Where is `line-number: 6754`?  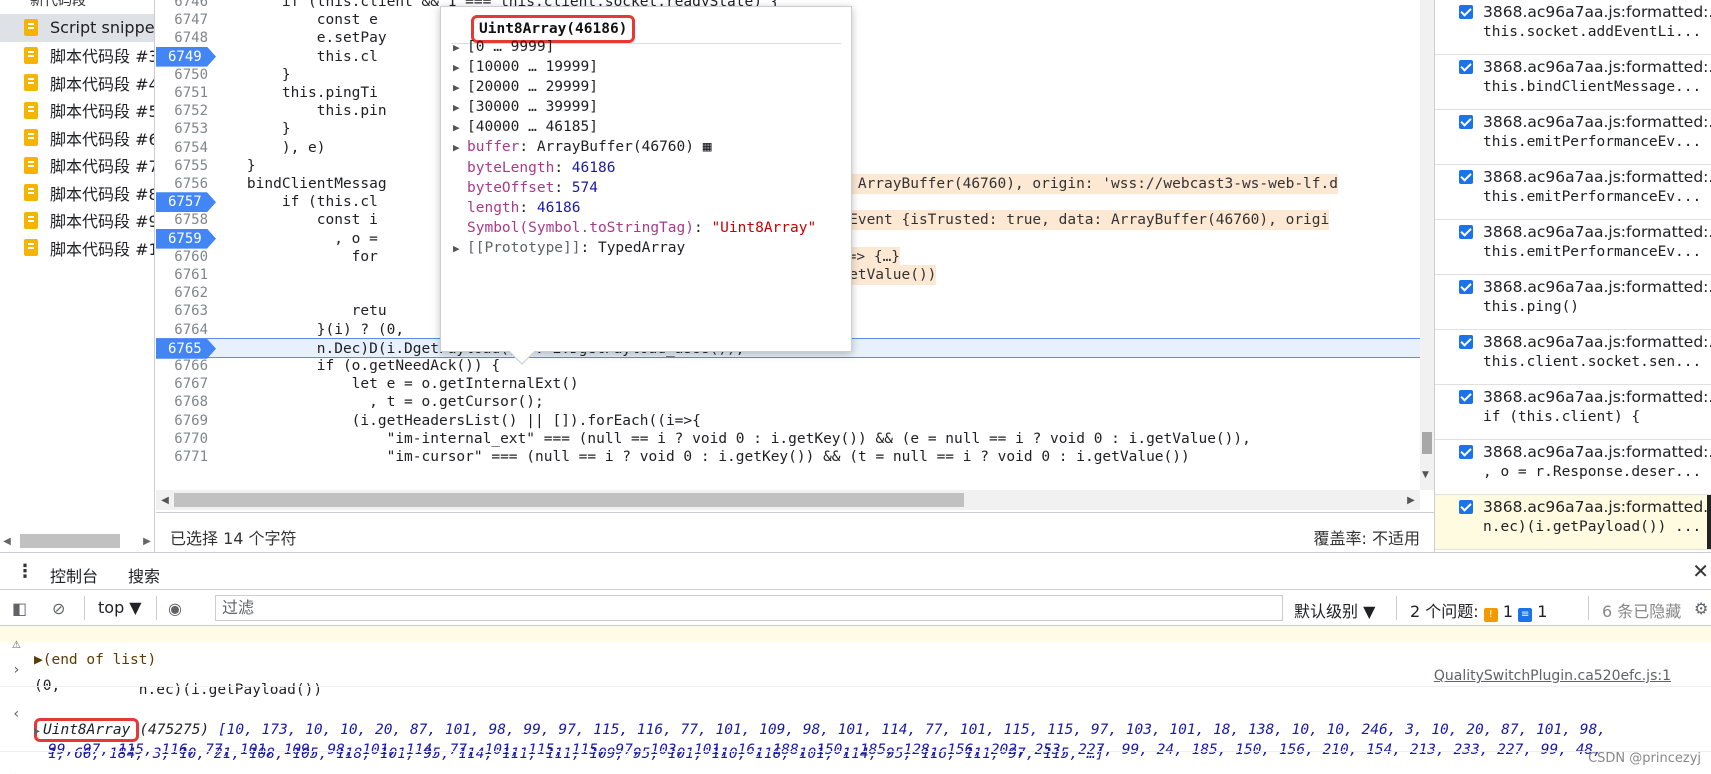 line-number: 6754 is located at coordinates (182, 148).